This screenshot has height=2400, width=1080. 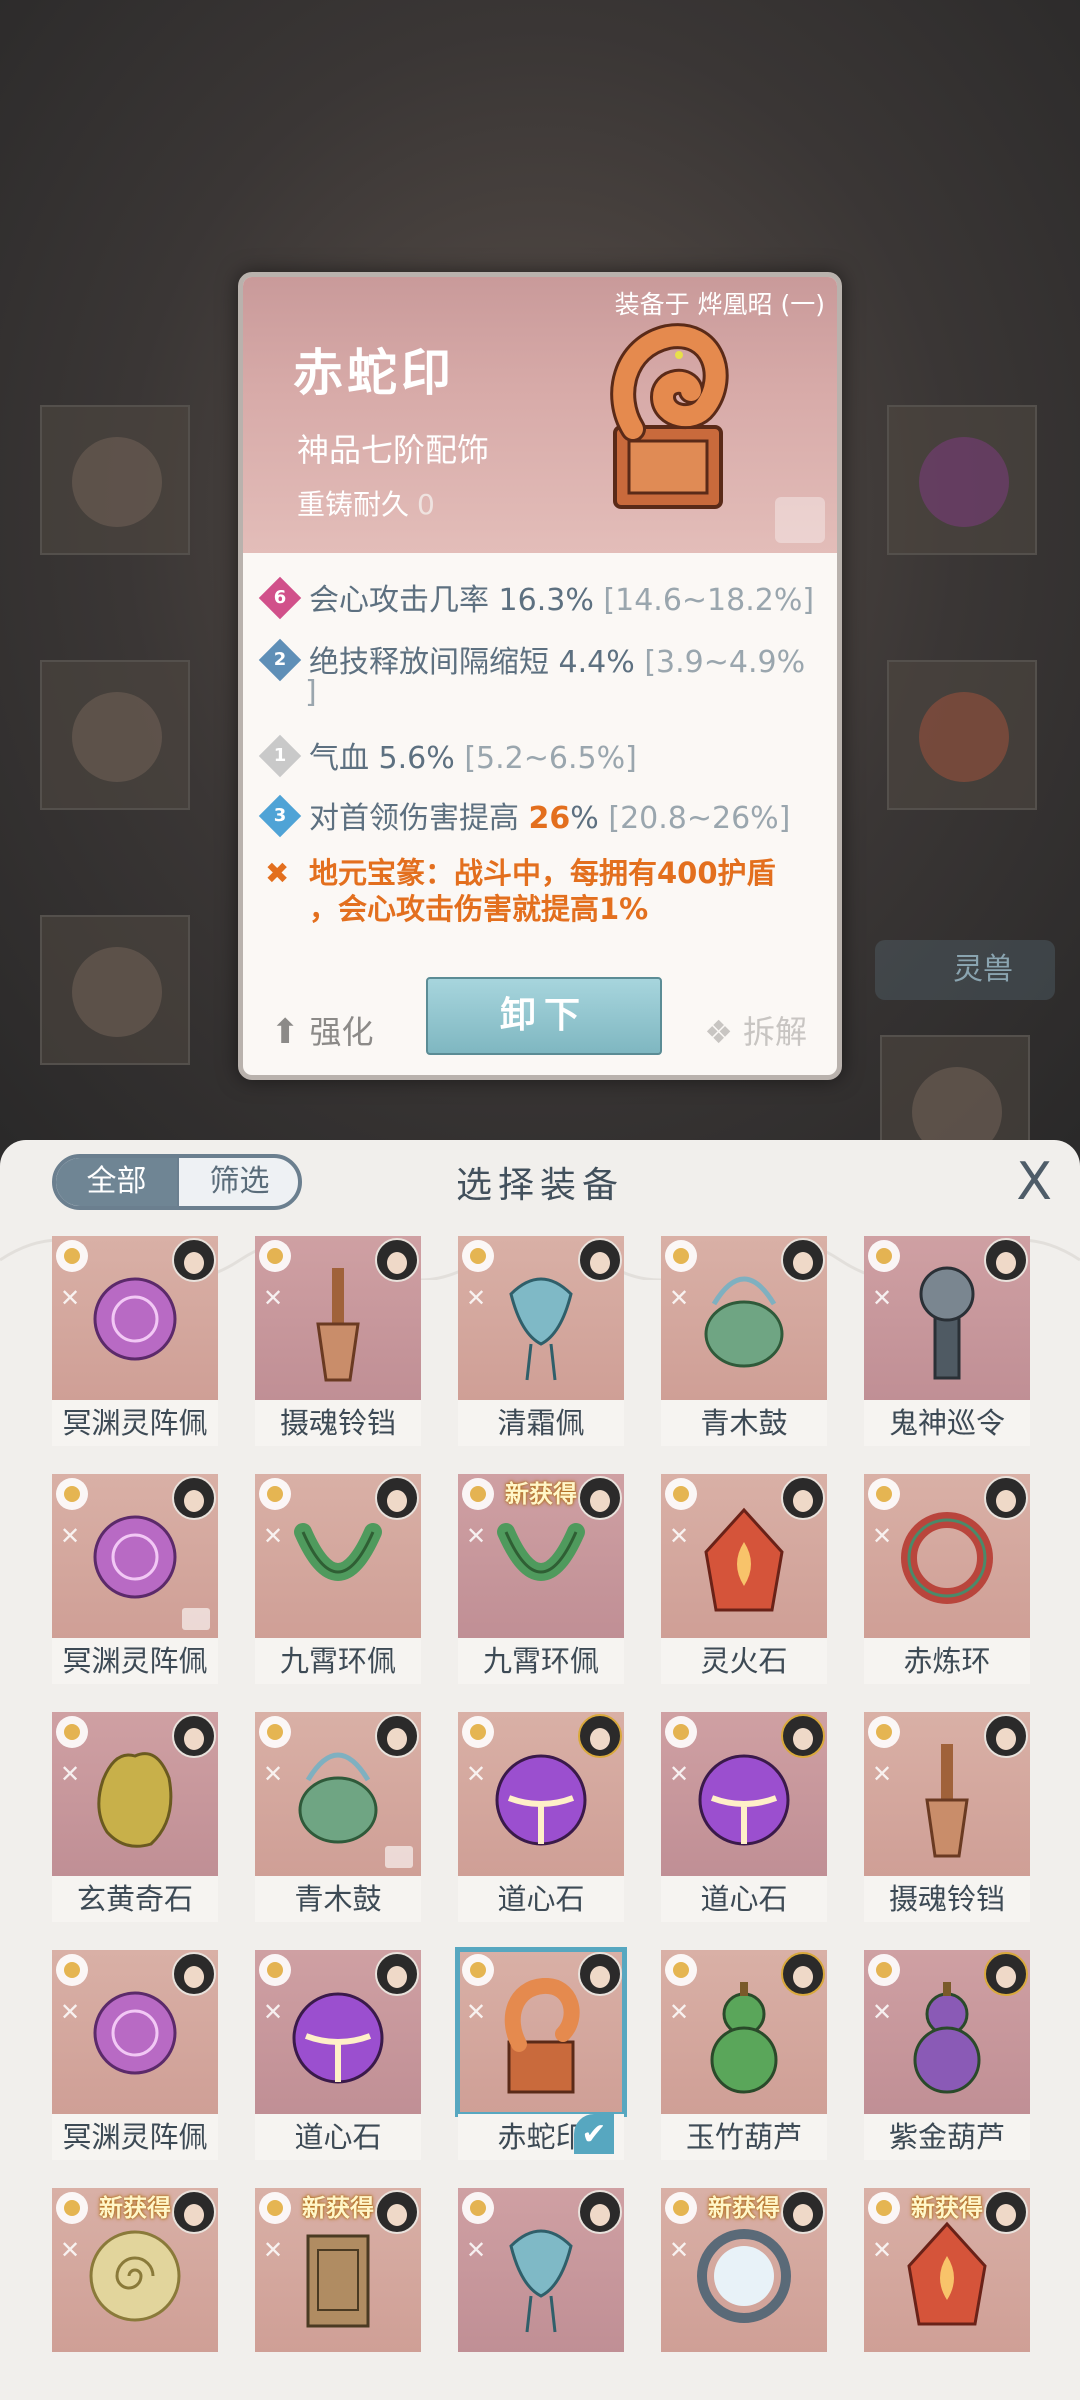 I want to click on beast-tab: 灵兽, so click(x=965, y=970).